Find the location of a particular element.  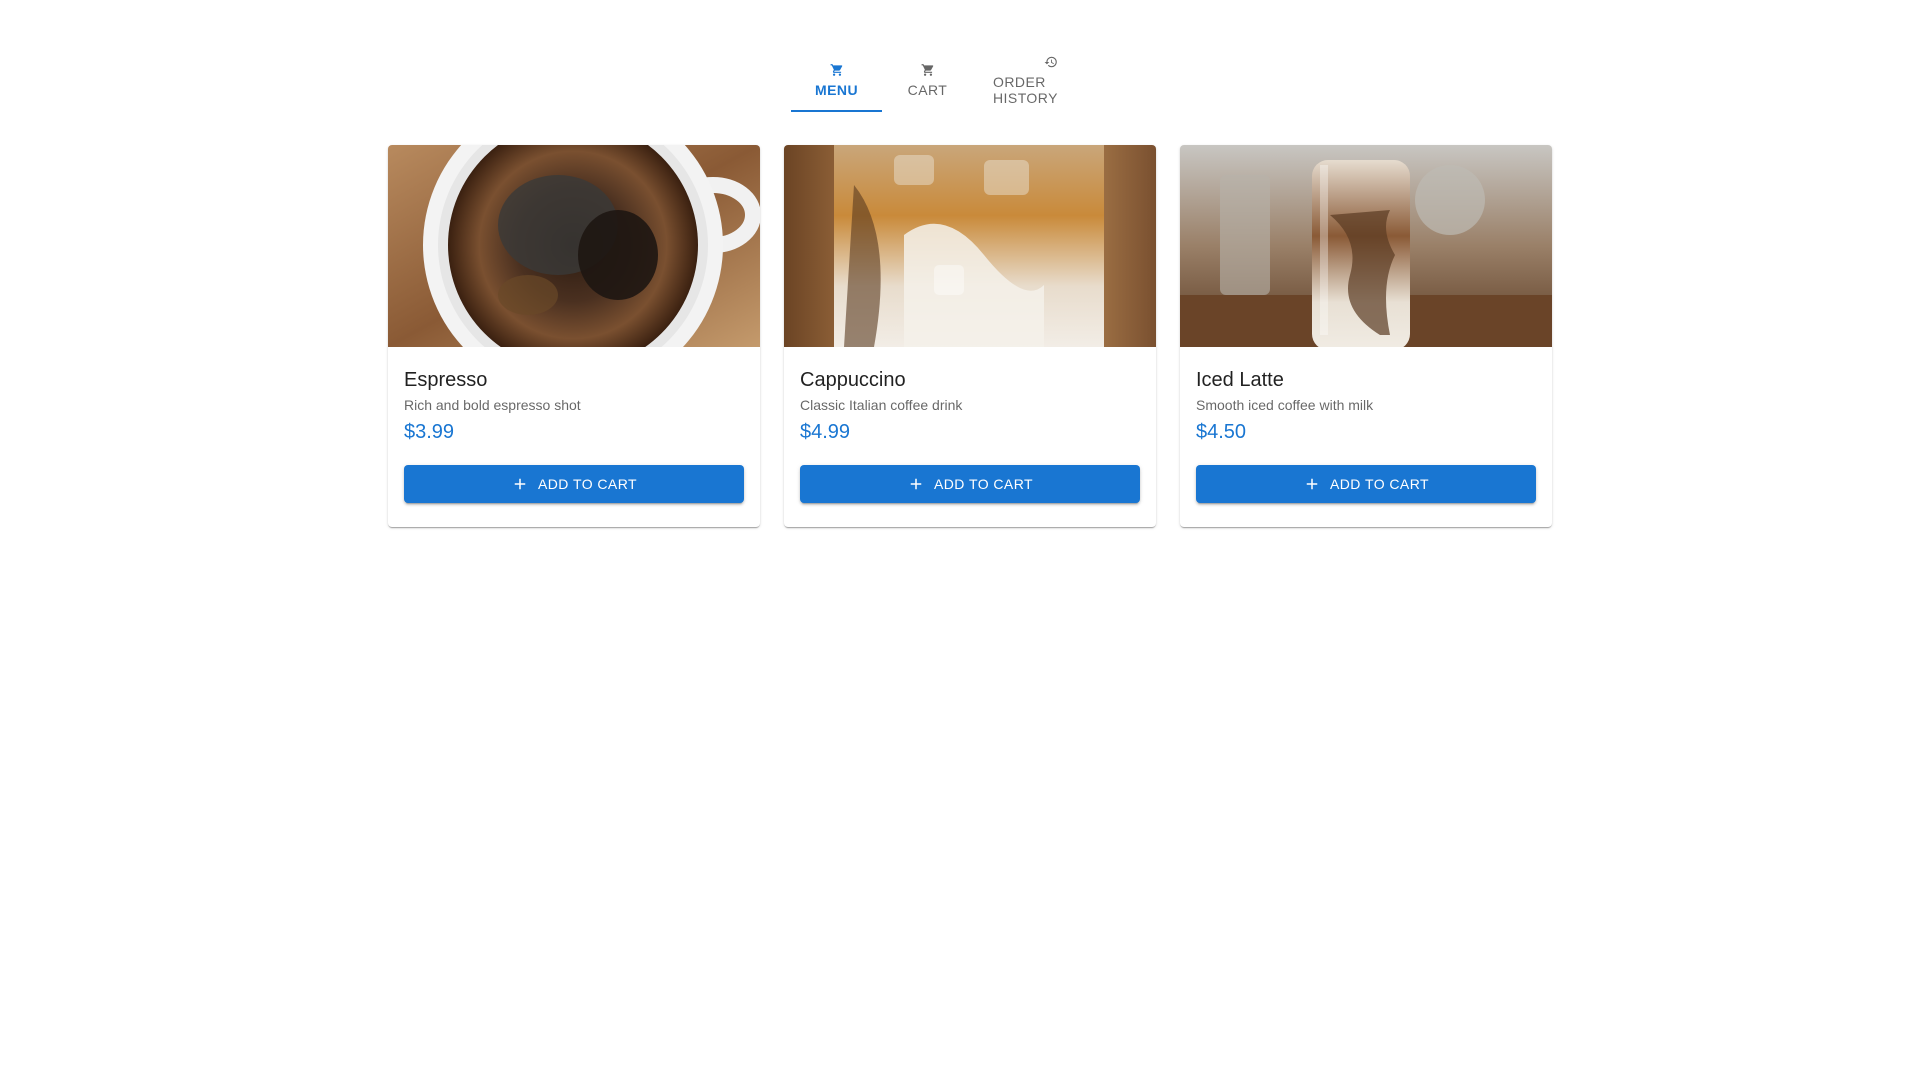

product-description: Classic Italian coffee drink is located at coordinates (881, 405).